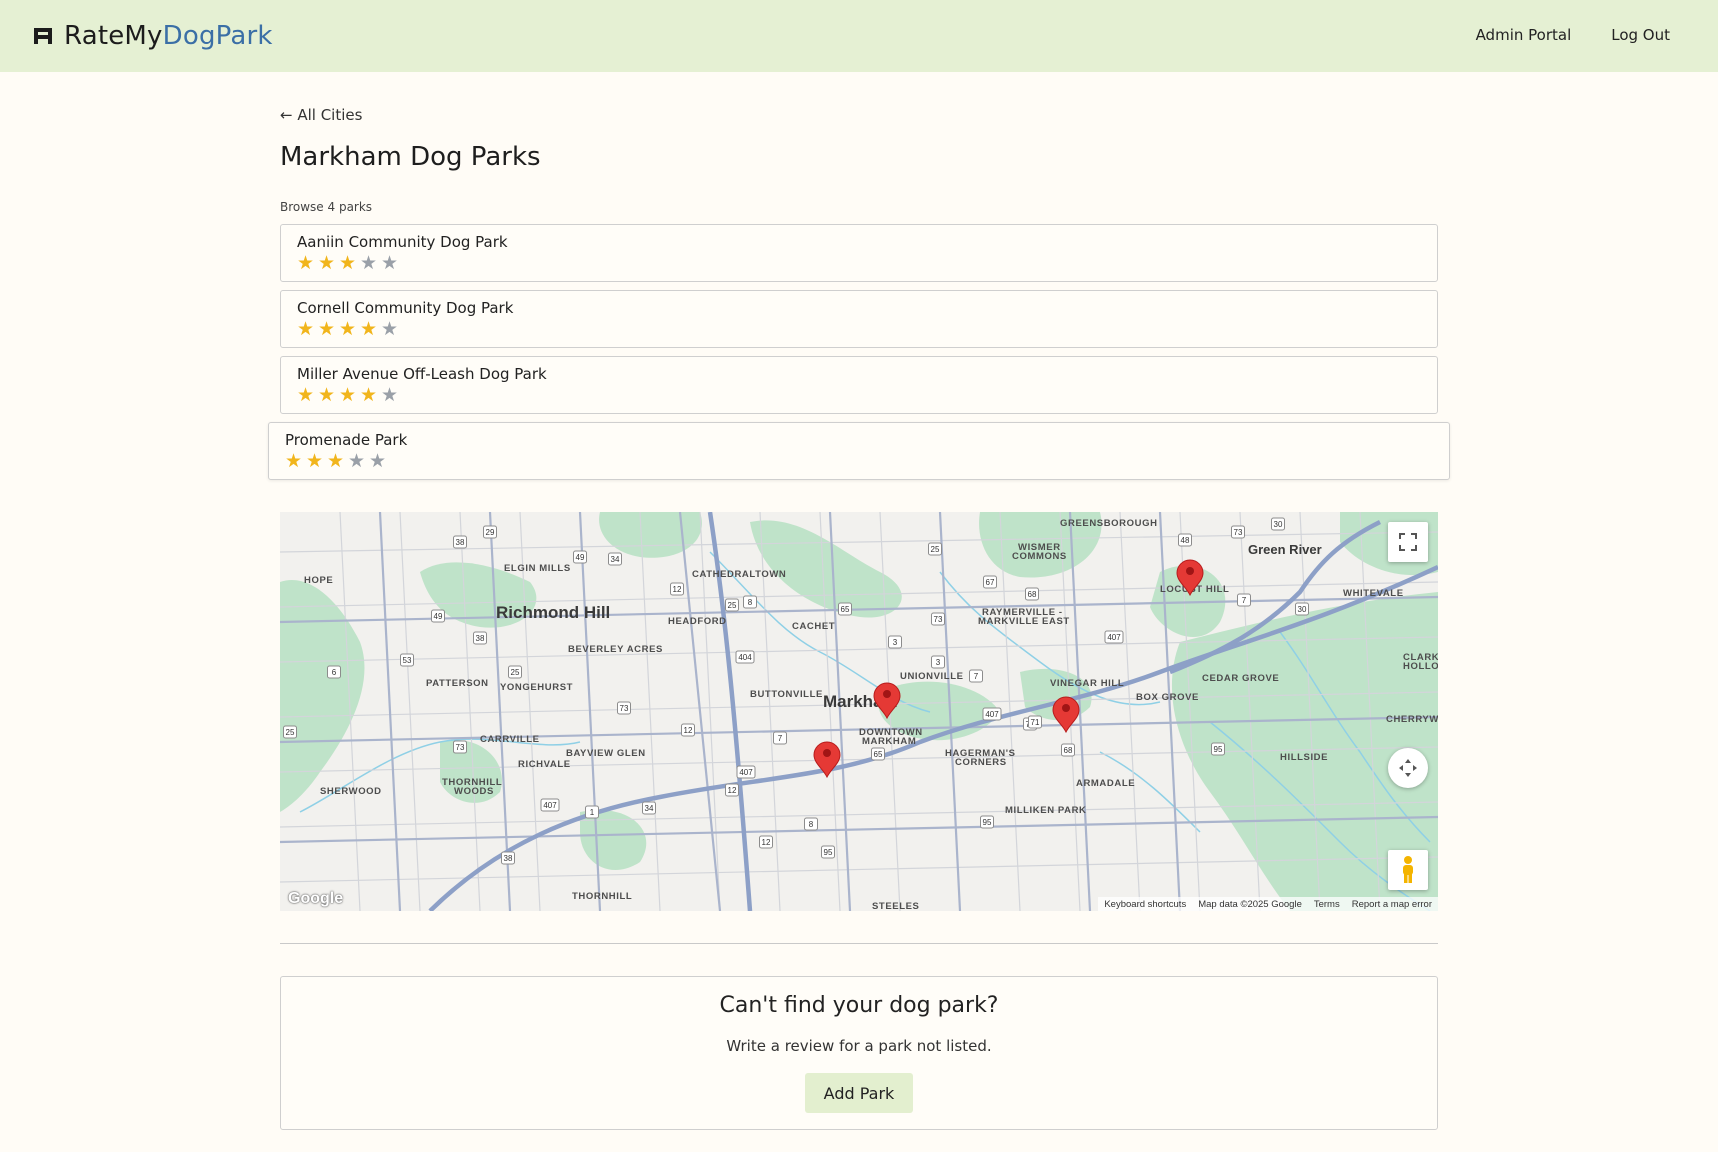 The height and width of the screenshot is (1152, 1718). I want to click on map-label-cathedraltown: CATHEDRALTOWN, so click(739, 574).